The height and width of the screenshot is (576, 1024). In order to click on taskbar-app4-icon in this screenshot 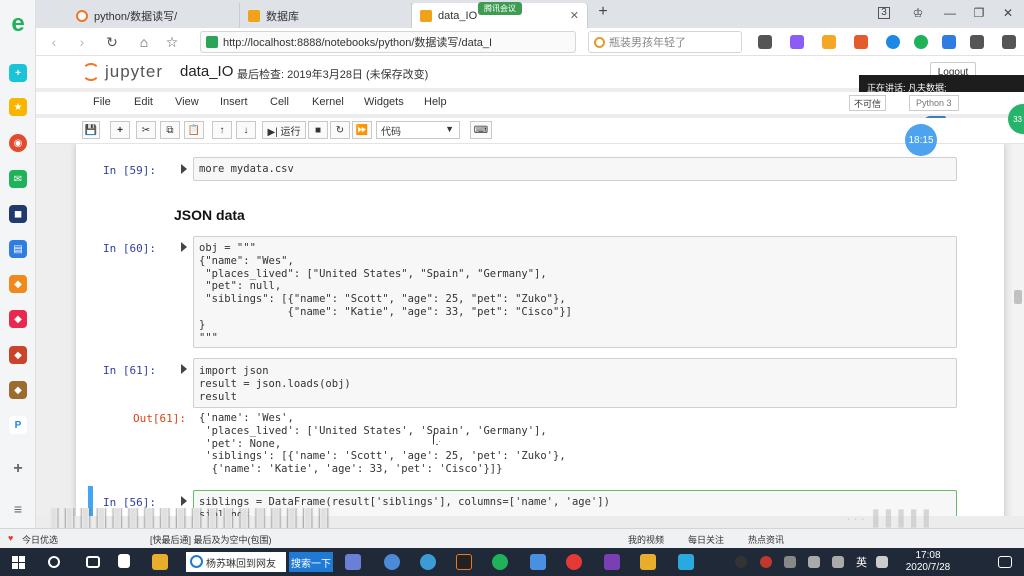, I will do `click(428, 562)`.